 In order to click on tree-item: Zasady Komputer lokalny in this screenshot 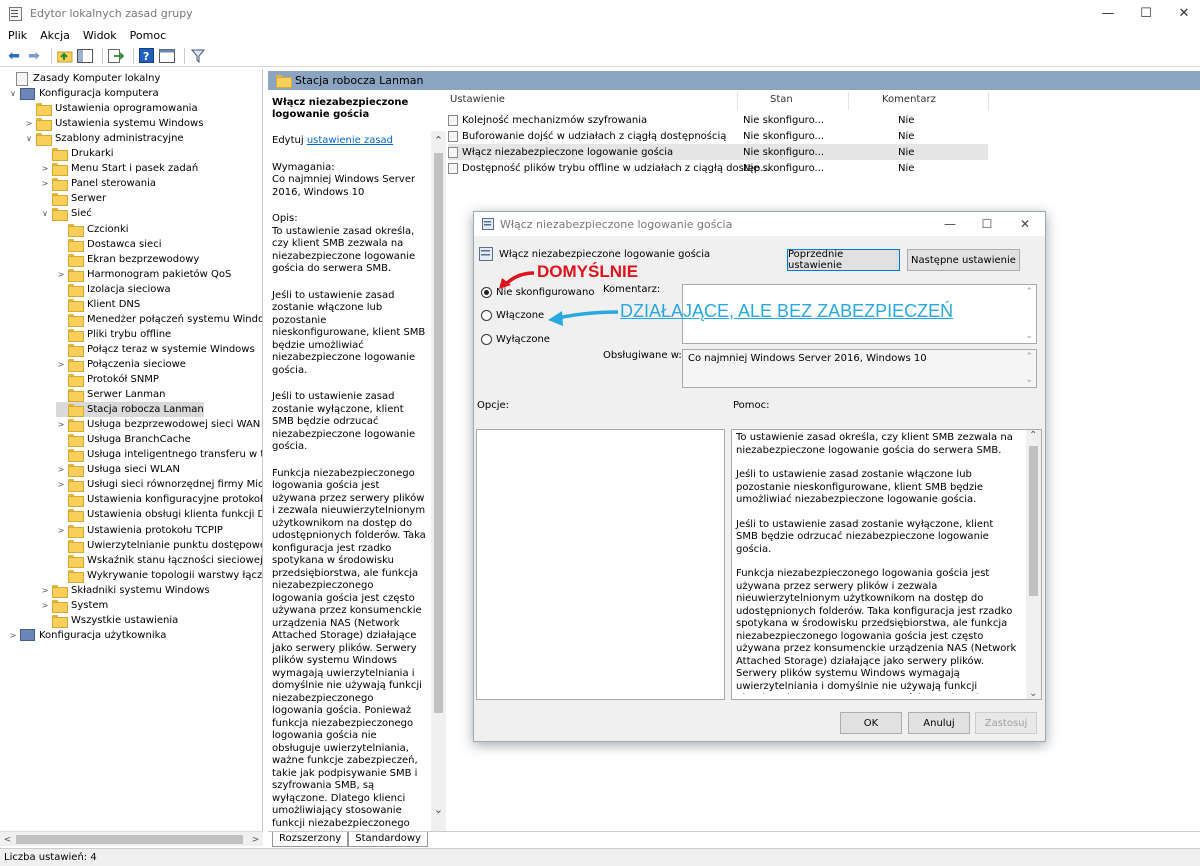, I will do `click(82, 78)`.